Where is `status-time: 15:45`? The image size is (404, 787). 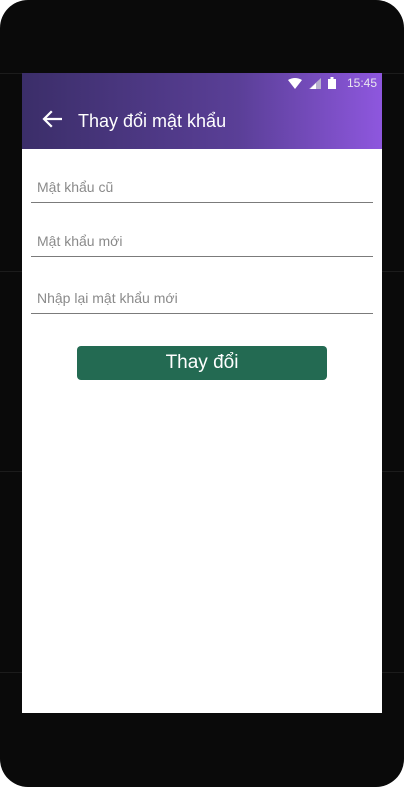 status-time: 15:45 is located at coordinates (361, 83).